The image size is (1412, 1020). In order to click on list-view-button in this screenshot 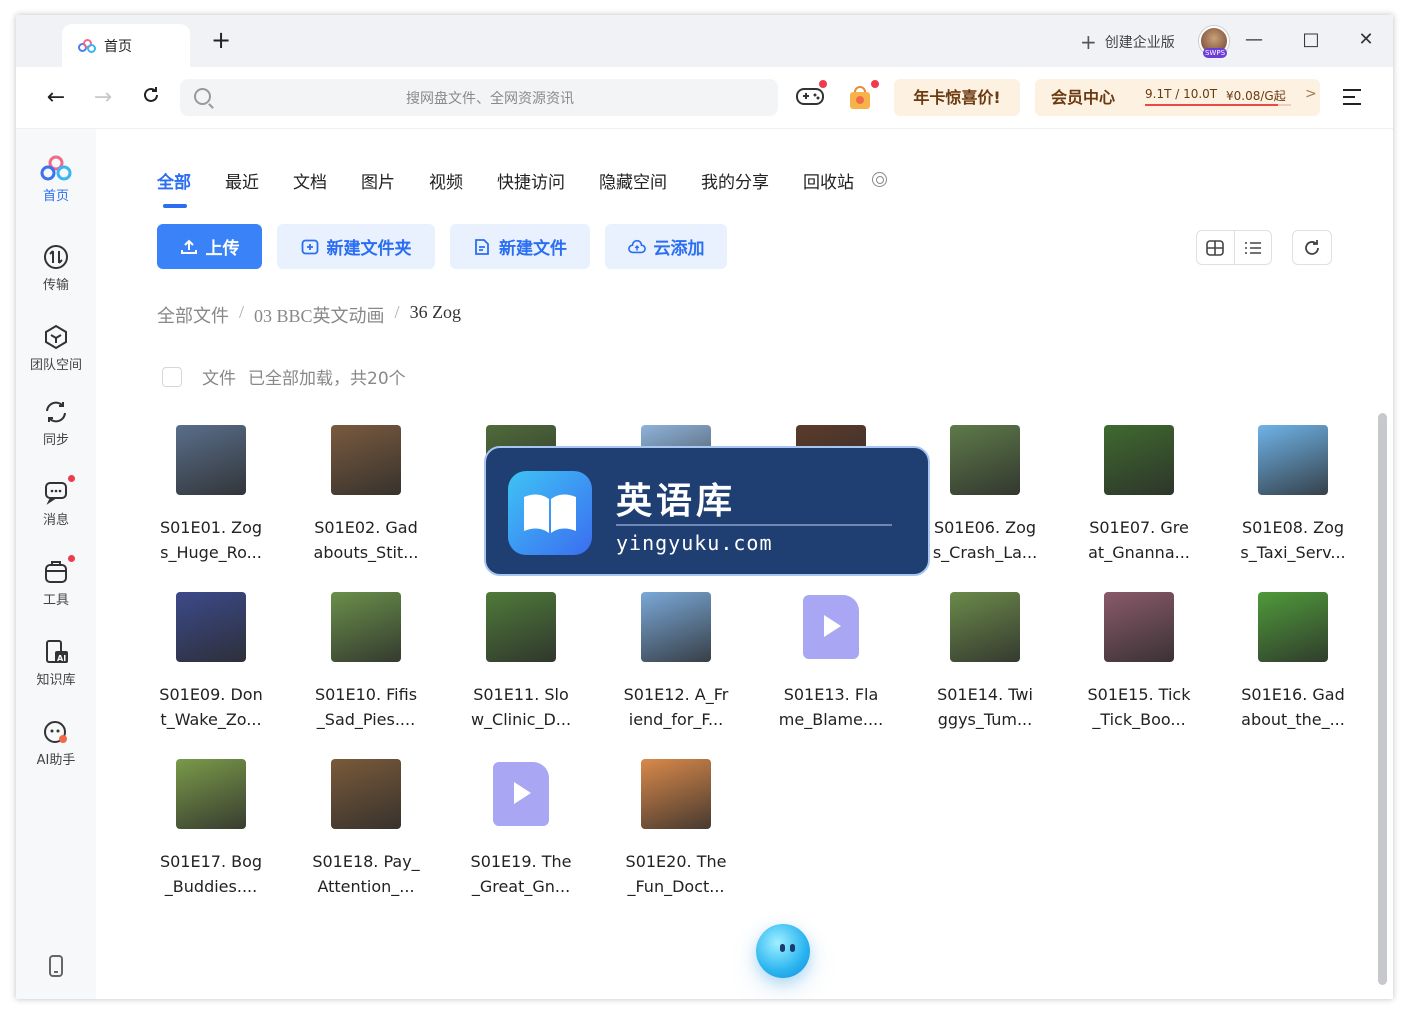, I will do `click(1252, 247)`.